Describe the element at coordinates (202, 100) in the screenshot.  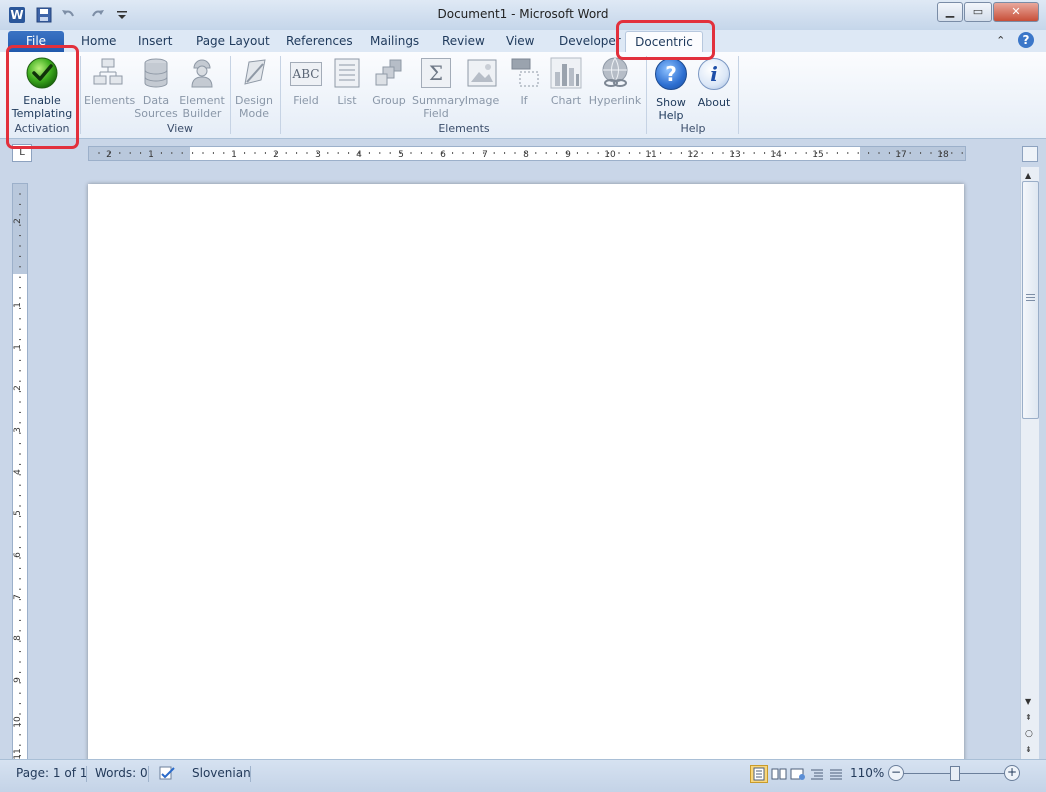
I see `element-builder-label-1: Element` at that location.